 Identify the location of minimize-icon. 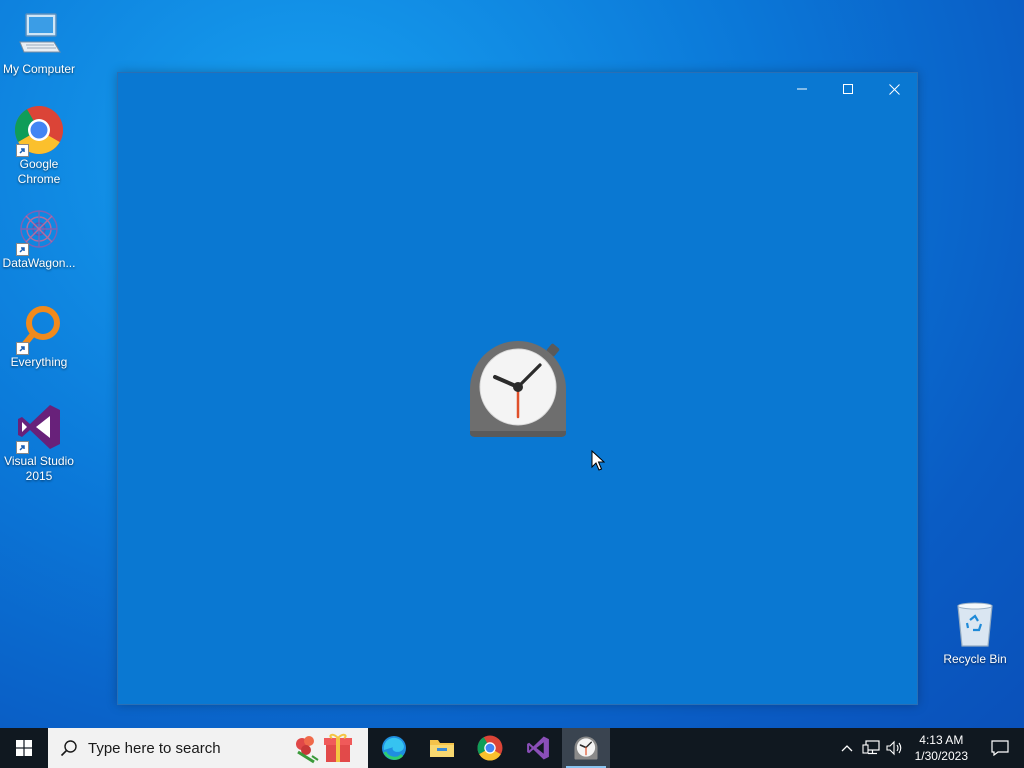
(802, 89).